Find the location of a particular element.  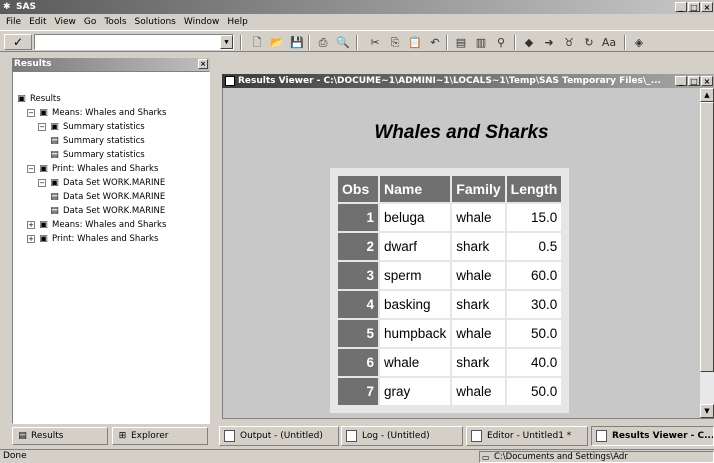

print-preview-icon: 🔍 is located at coordinates (343, 42).